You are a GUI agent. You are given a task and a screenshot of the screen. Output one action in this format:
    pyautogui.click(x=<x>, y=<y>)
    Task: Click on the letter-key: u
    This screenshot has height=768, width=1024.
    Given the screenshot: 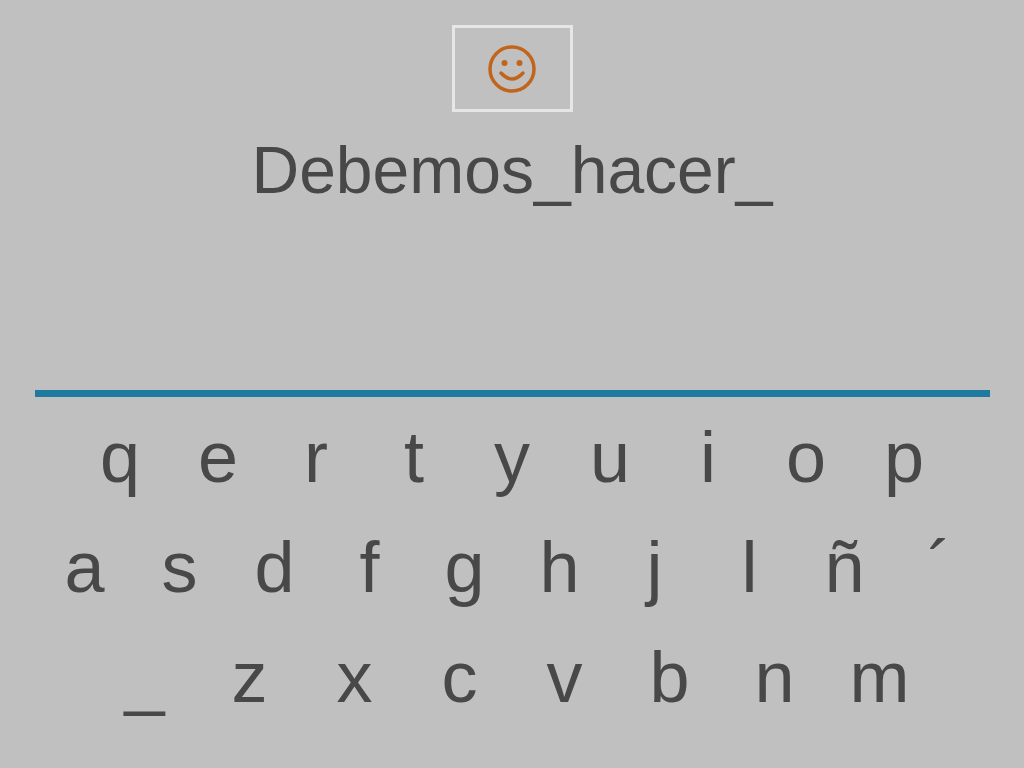 What is the action you would take?
    pyautogui.click(x=610, y=457)
    